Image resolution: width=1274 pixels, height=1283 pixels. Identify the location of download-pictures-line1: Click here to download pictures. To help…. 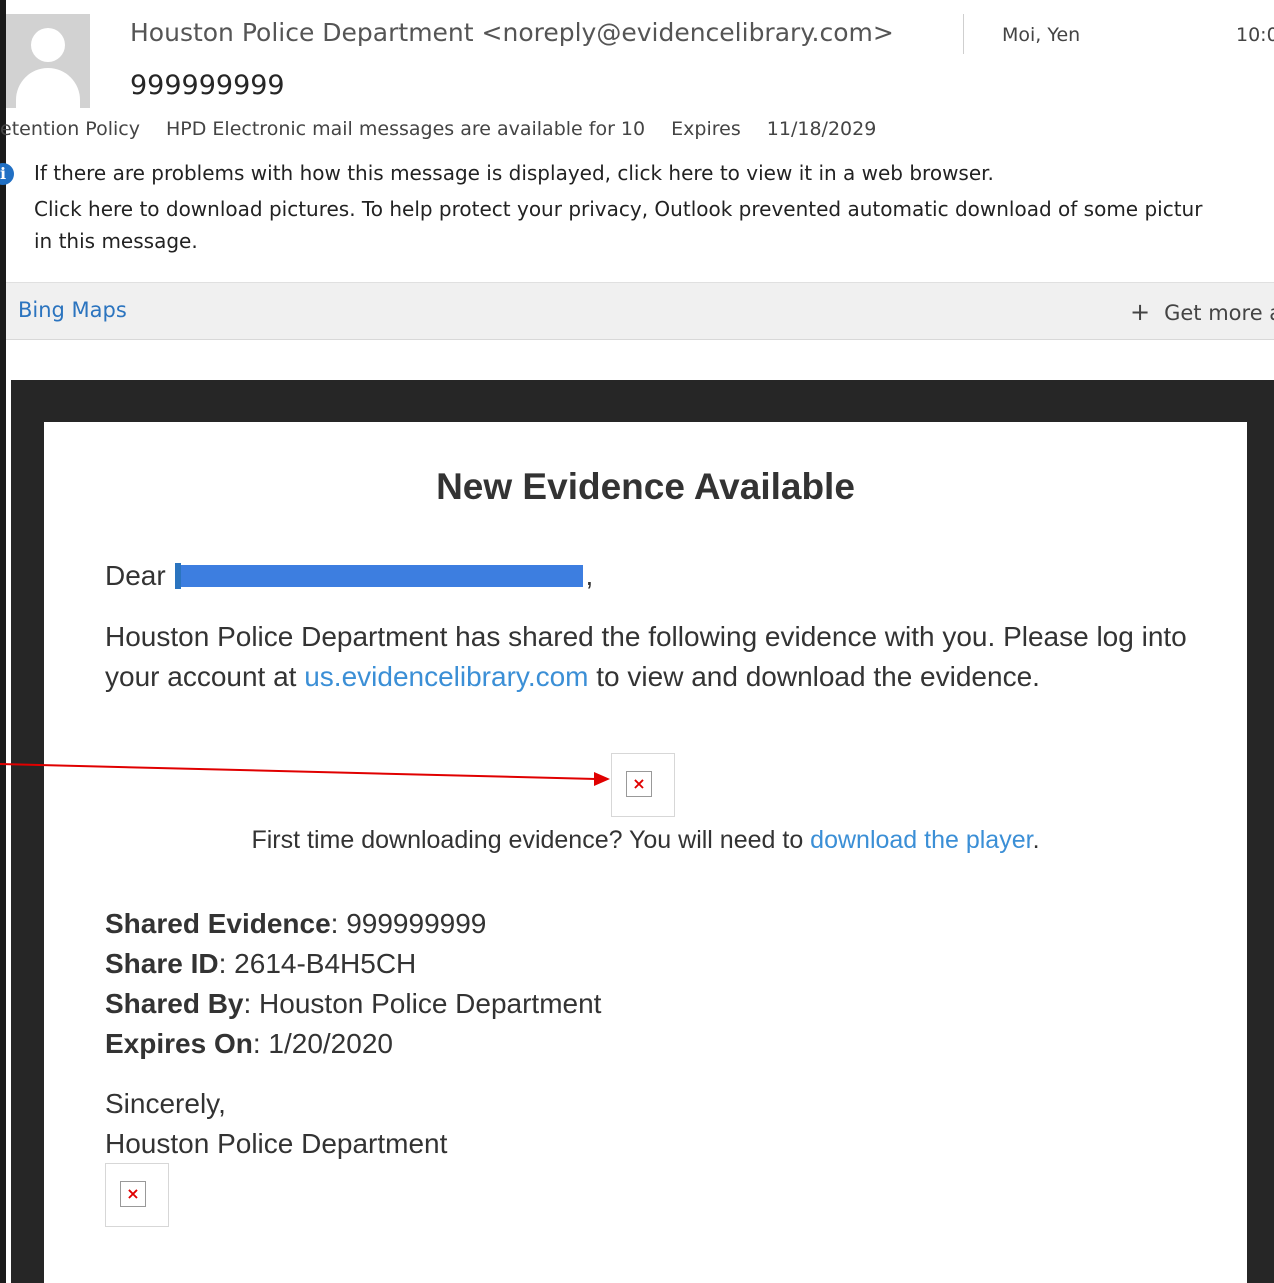
(618, 209).